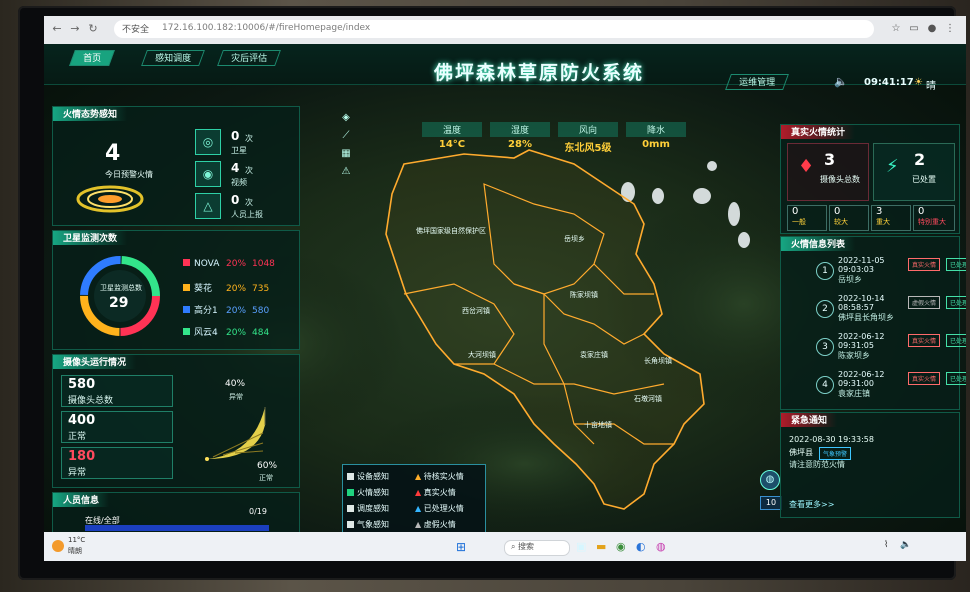 The image size is (970, 592). Describe the element at coordinates (75, 29) in the screenshot. I see `forward-icon: →` at that location.